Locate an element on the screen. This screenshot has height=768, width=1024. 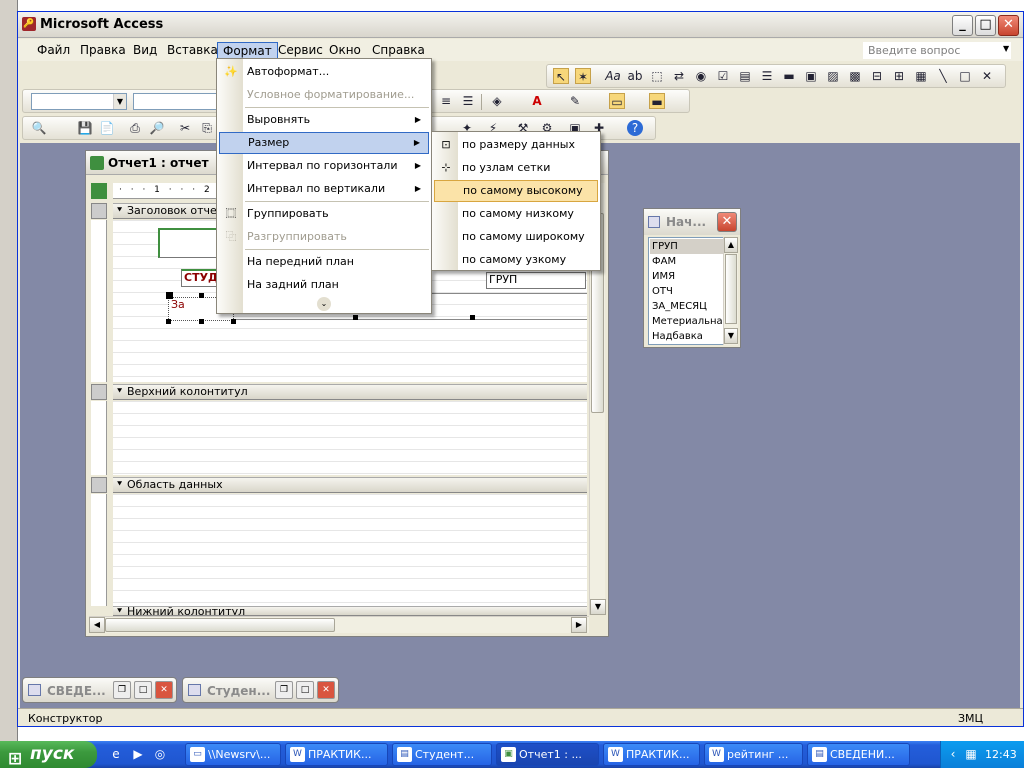
menu-file: Файл is located at coordinates (53, 50).